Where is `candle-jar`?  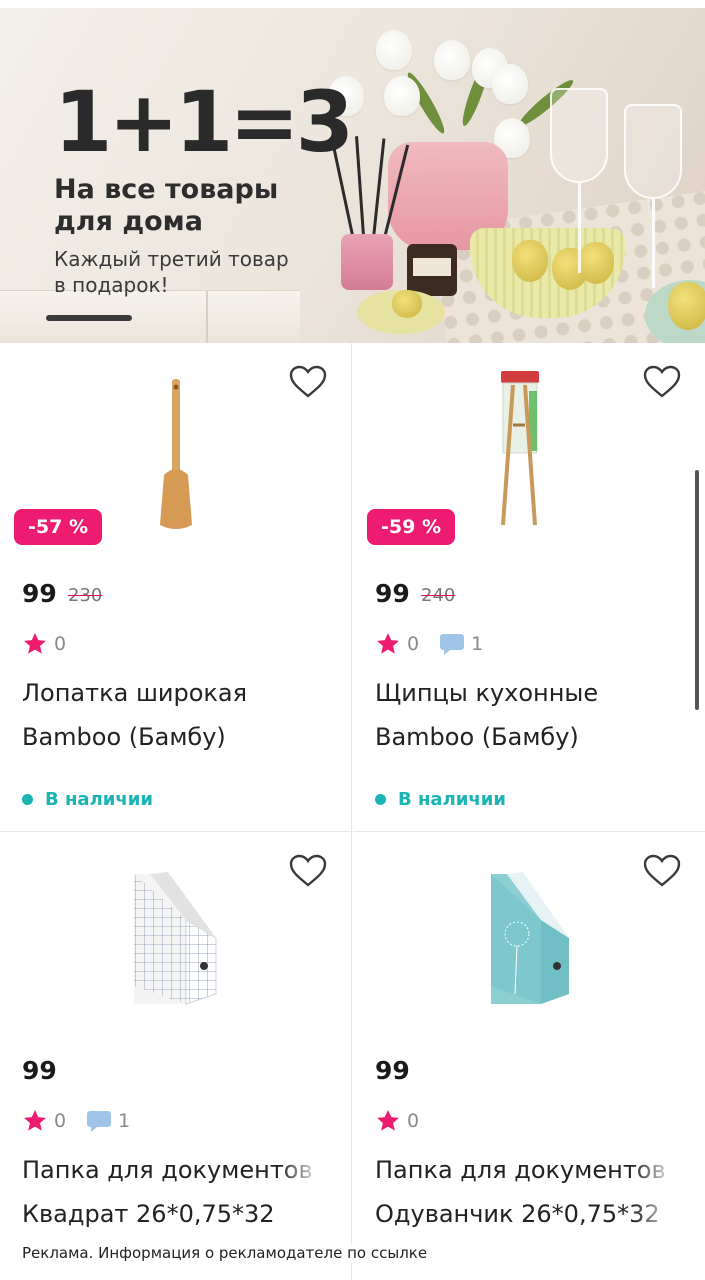
candle-jar is located at coordinates (432, 270).